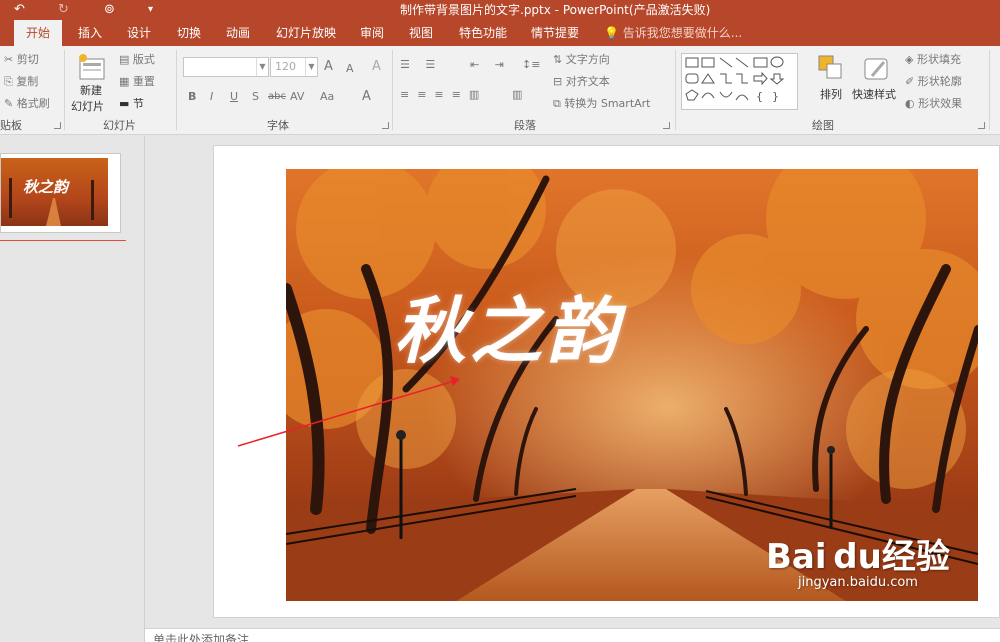  I want to click on bold-button: B, so click(192, 97).